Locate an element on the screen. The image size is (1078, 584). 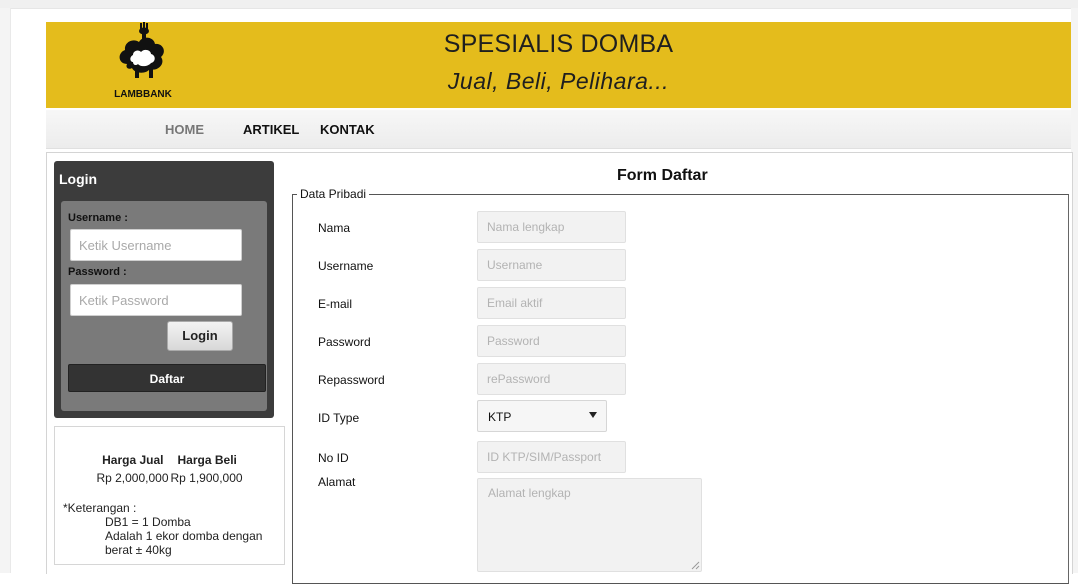
name-label: Nama is located at coordinates (334, 228).